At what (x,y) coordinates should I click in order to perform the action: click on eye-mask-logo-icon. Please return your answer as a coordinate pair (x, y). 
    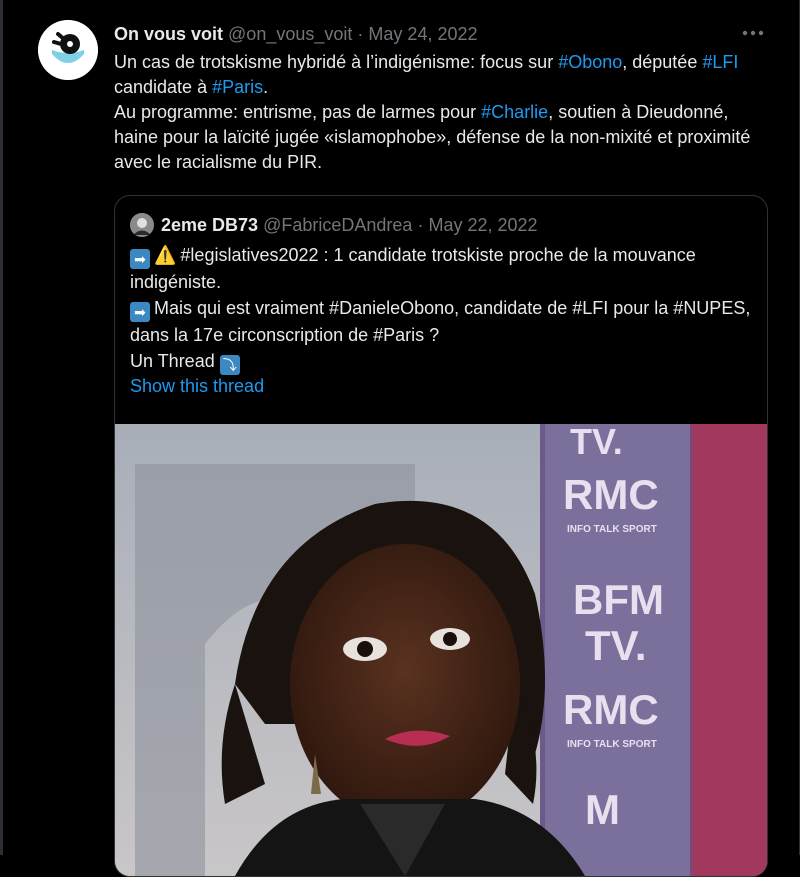
    Looking at the image, I should click on (68, 50).